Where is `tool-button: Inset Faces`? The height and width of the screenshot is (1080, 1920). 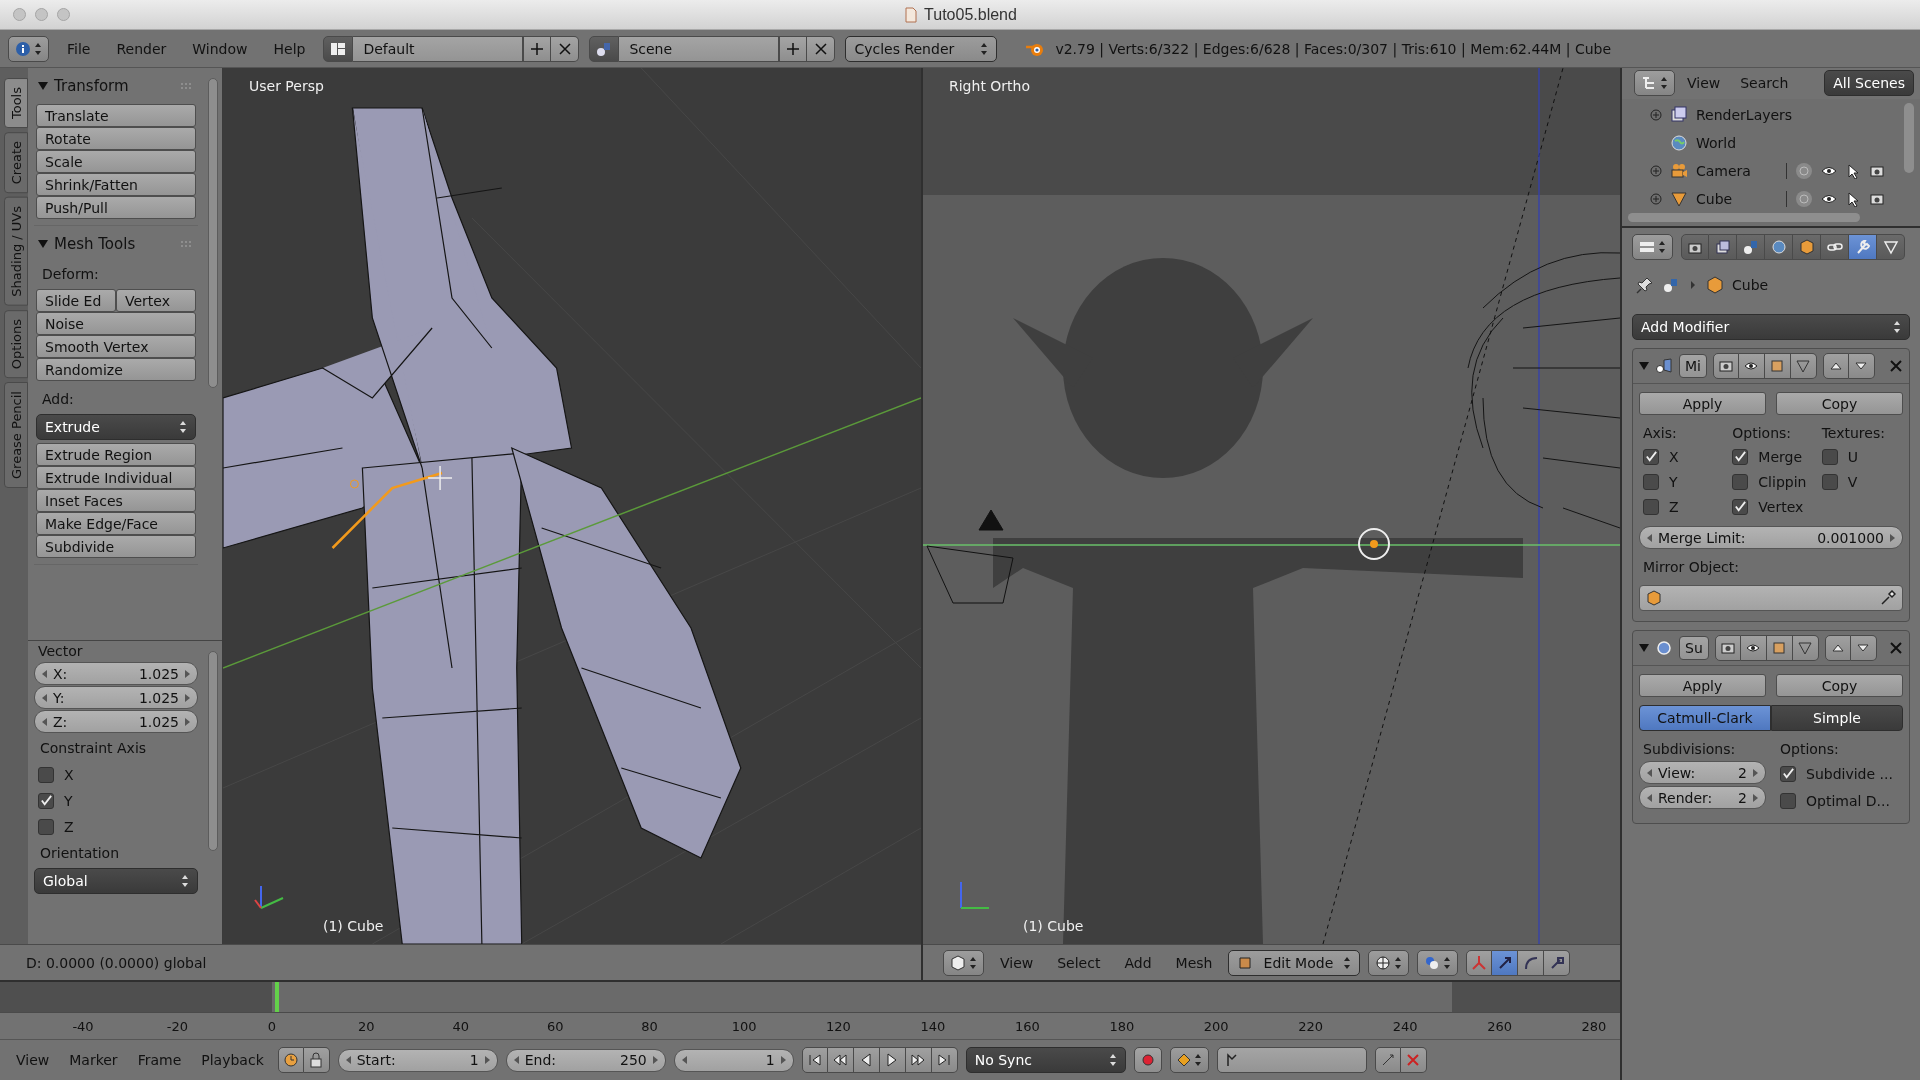
tool-button: Inset Faces is located at coordinates (116, 500).